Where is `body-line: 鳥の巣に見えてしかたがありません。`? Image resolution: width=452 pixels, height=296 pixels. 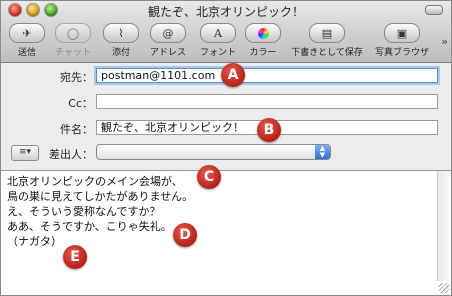 body-line: 鳥の巣に見えてしかたがありません。 is located at coordinates (100, 196).